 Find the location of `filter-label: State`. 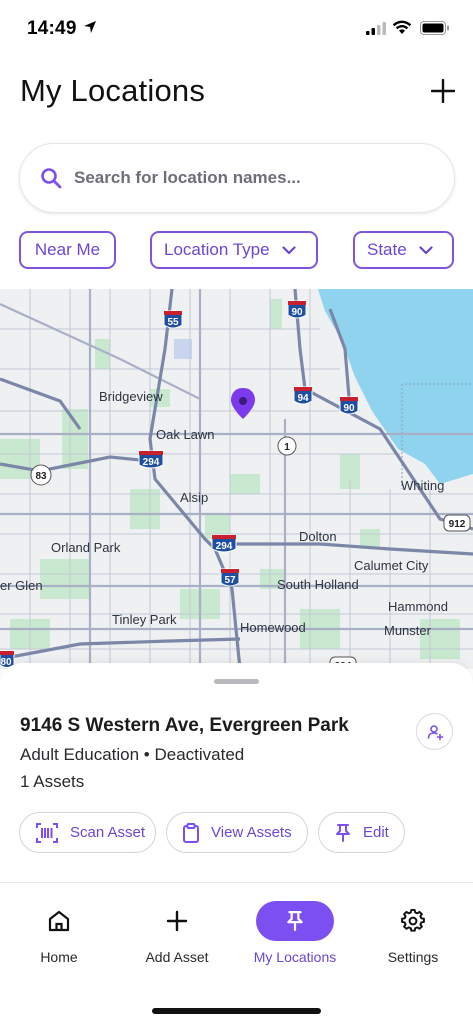

filter-label: State is located at coordinates (387, 249).